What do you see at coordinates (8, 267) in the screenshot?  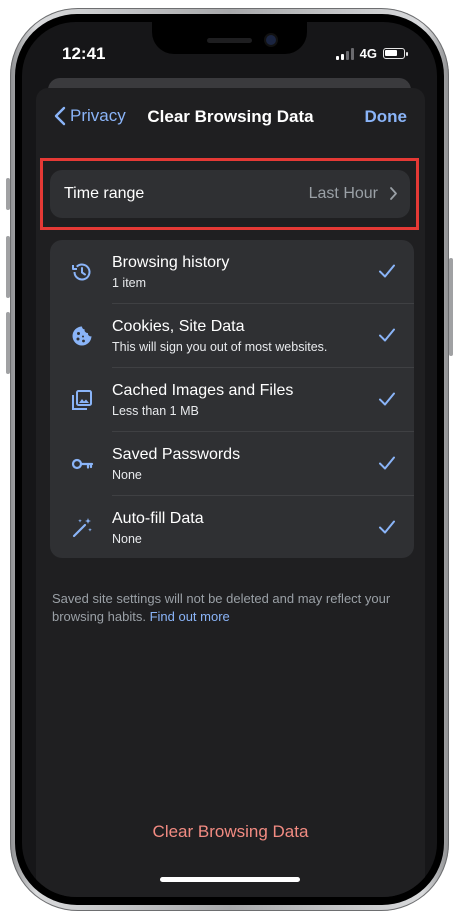 I see `volume-up-button` at bounding box center [8, 267].